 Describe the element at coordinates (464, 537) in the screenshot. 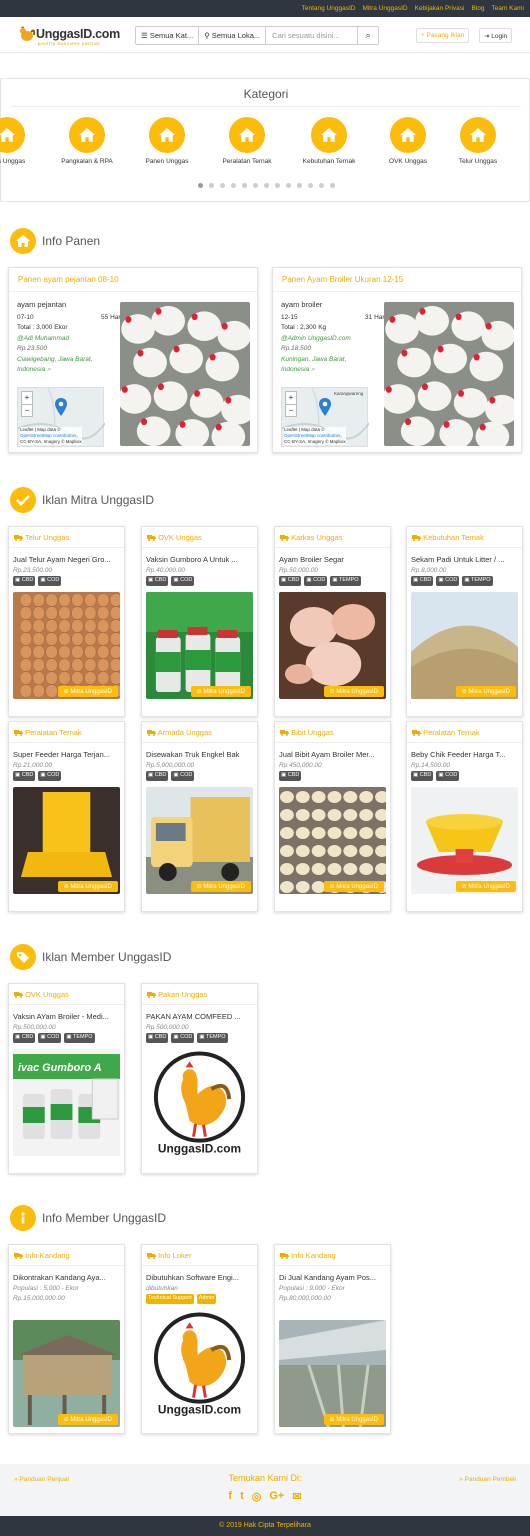

I see `listing-category: Kebutuhan Ternak` at that location.